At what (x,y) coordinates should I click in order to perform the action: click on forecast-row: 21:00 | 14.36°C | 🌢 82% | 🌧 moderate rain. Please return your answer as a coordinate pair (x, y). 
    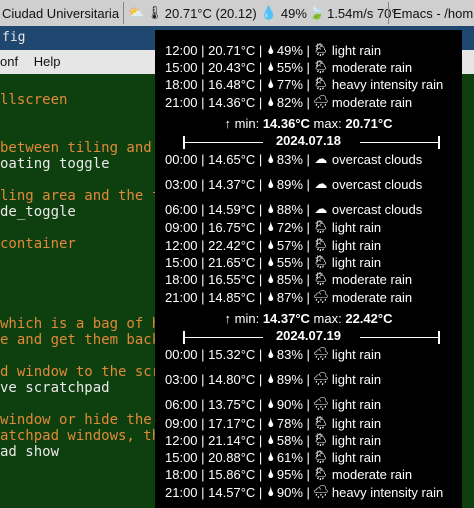
    Looking at the image, I should click on (288, 102).